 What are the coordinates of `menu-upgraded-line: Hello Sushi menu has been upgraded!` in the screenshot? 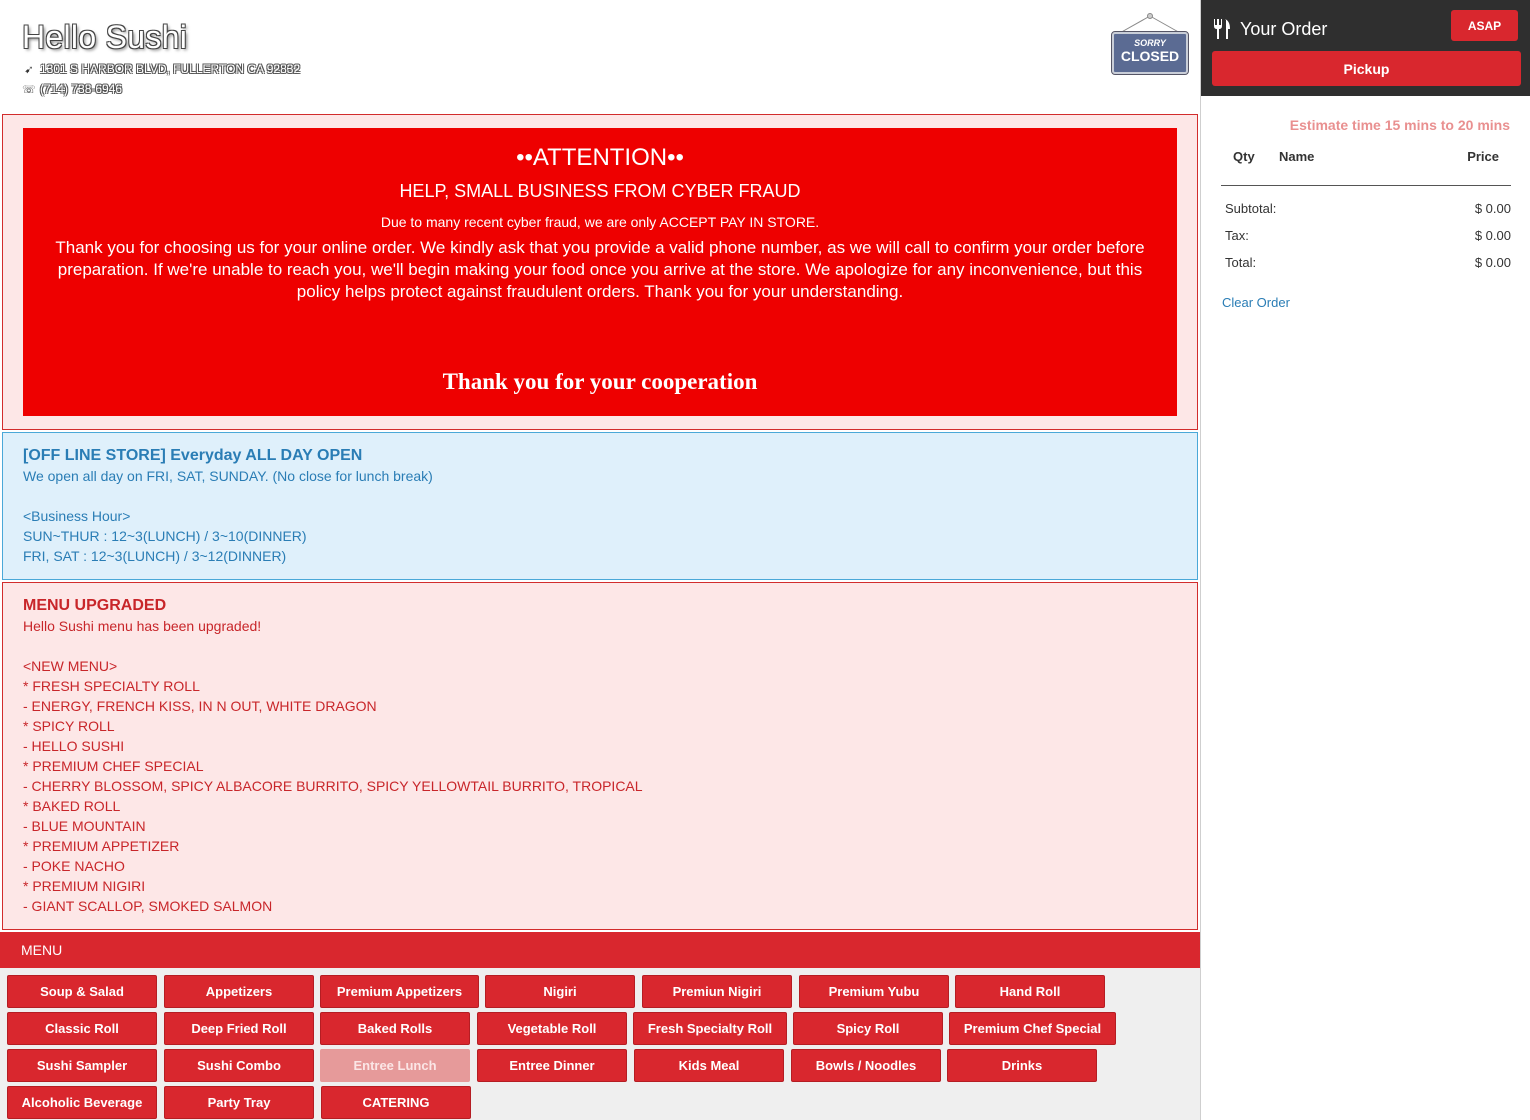 It's located at (142, 626).